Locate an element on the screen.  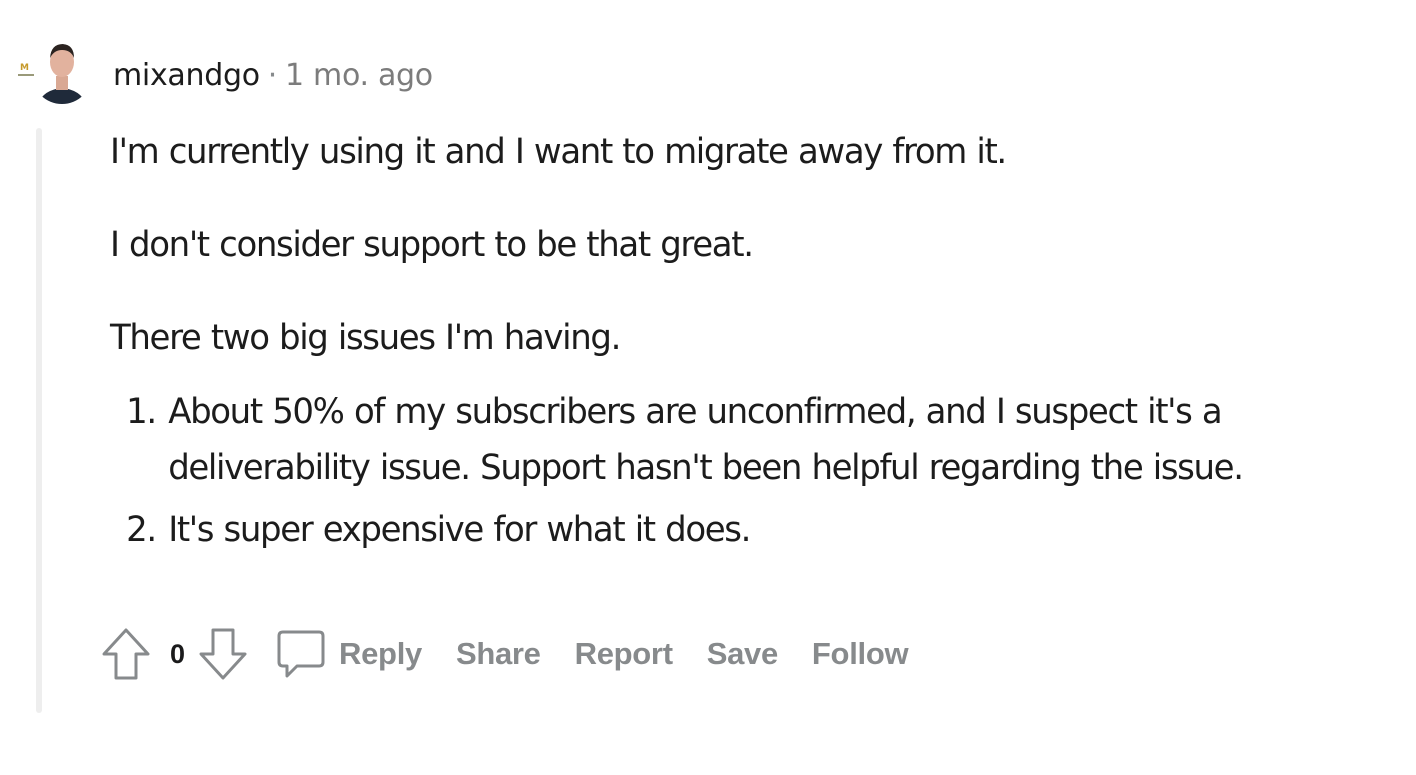
author-name: mixandgo is located at coordinates (186, 75).